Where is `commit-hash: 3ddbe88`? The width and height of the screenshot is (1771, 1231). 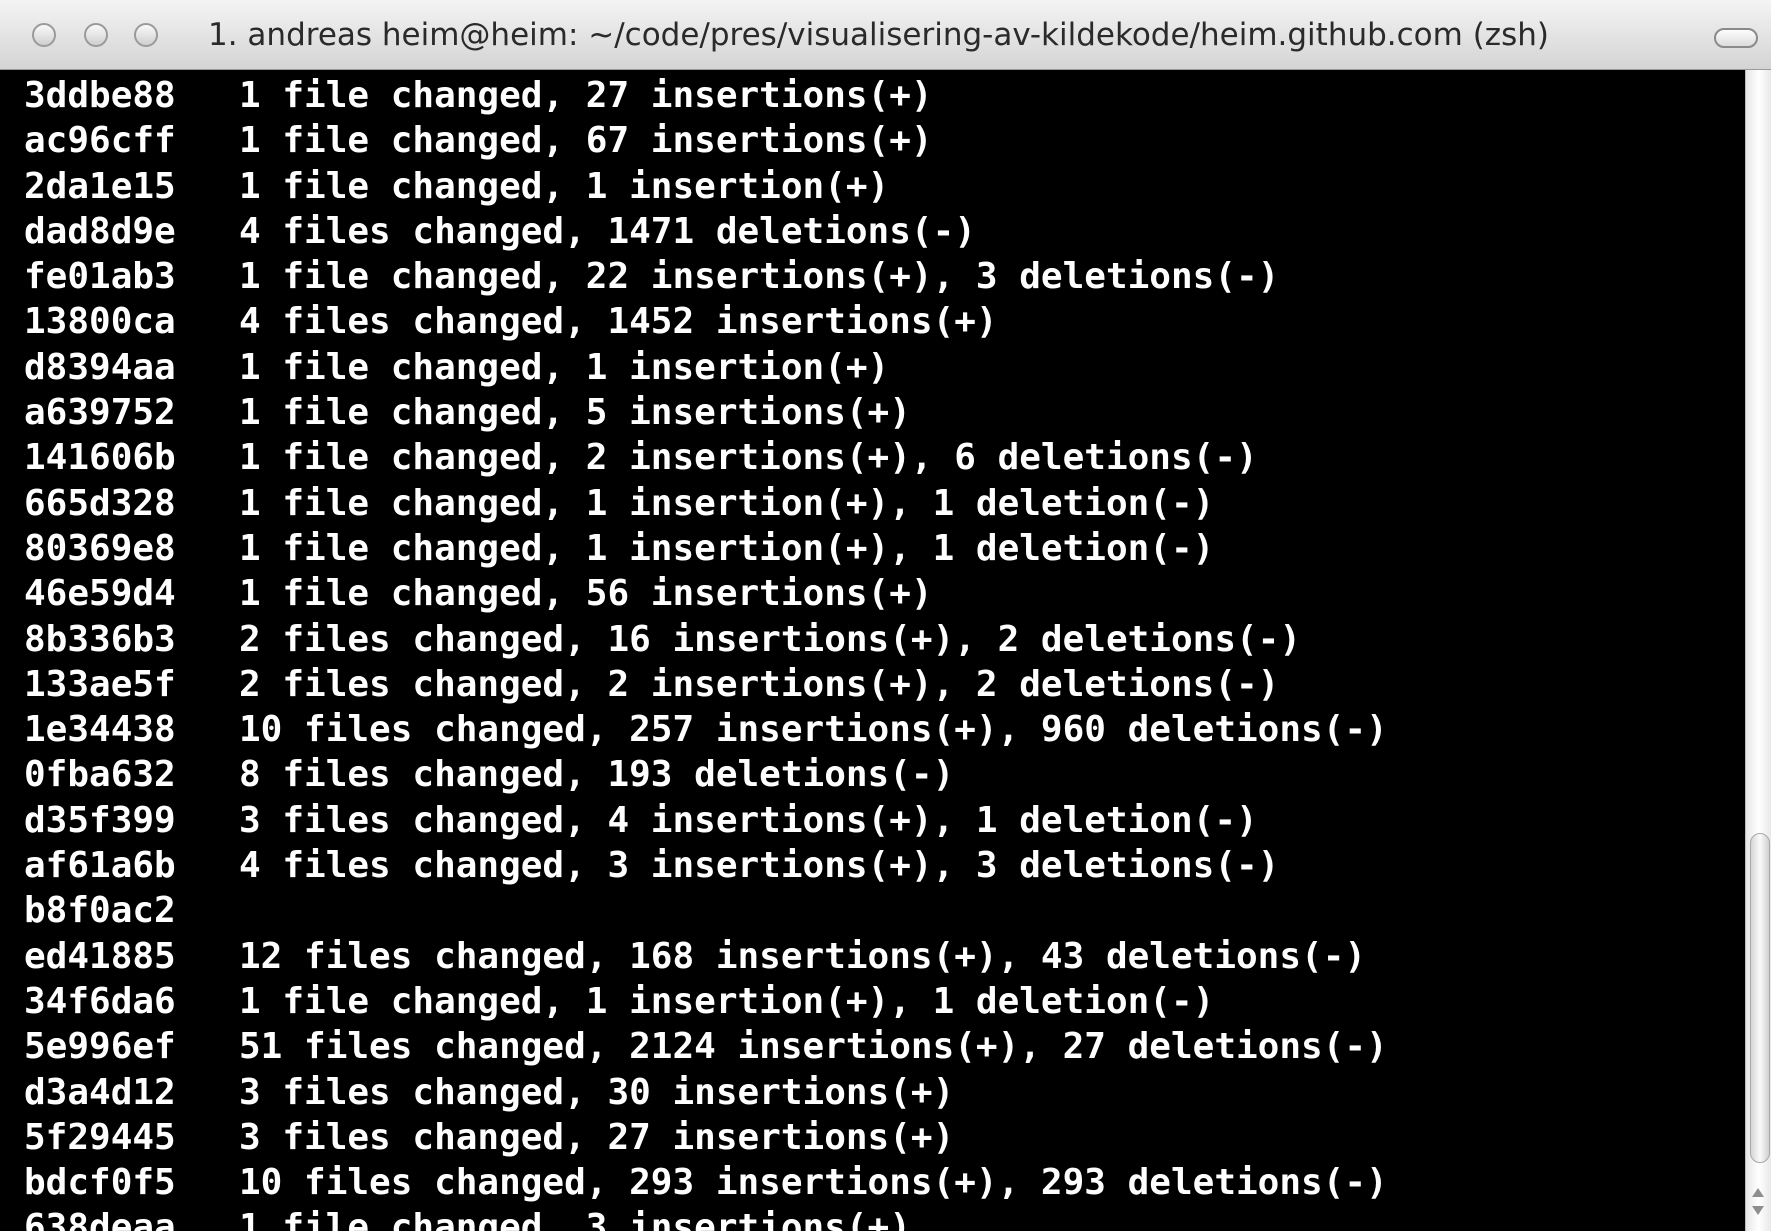 commit-hash: 3ddbe88 is located at coordinates (100, 95).